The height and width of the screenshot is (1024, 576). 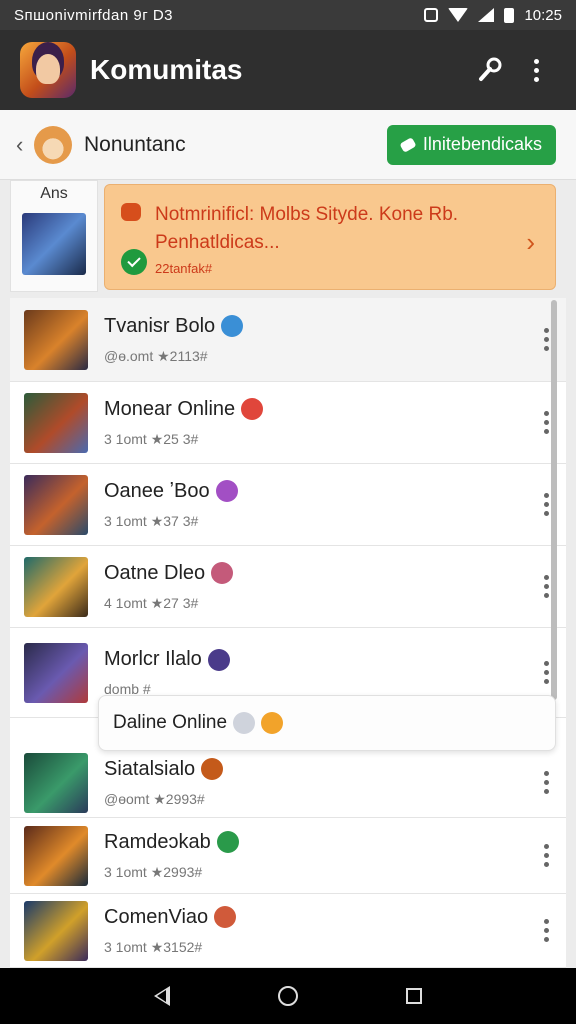 What do you see at coordinates (48, 70) in the screenshot?
I see `app-logo` at bounding box center [48, 70].